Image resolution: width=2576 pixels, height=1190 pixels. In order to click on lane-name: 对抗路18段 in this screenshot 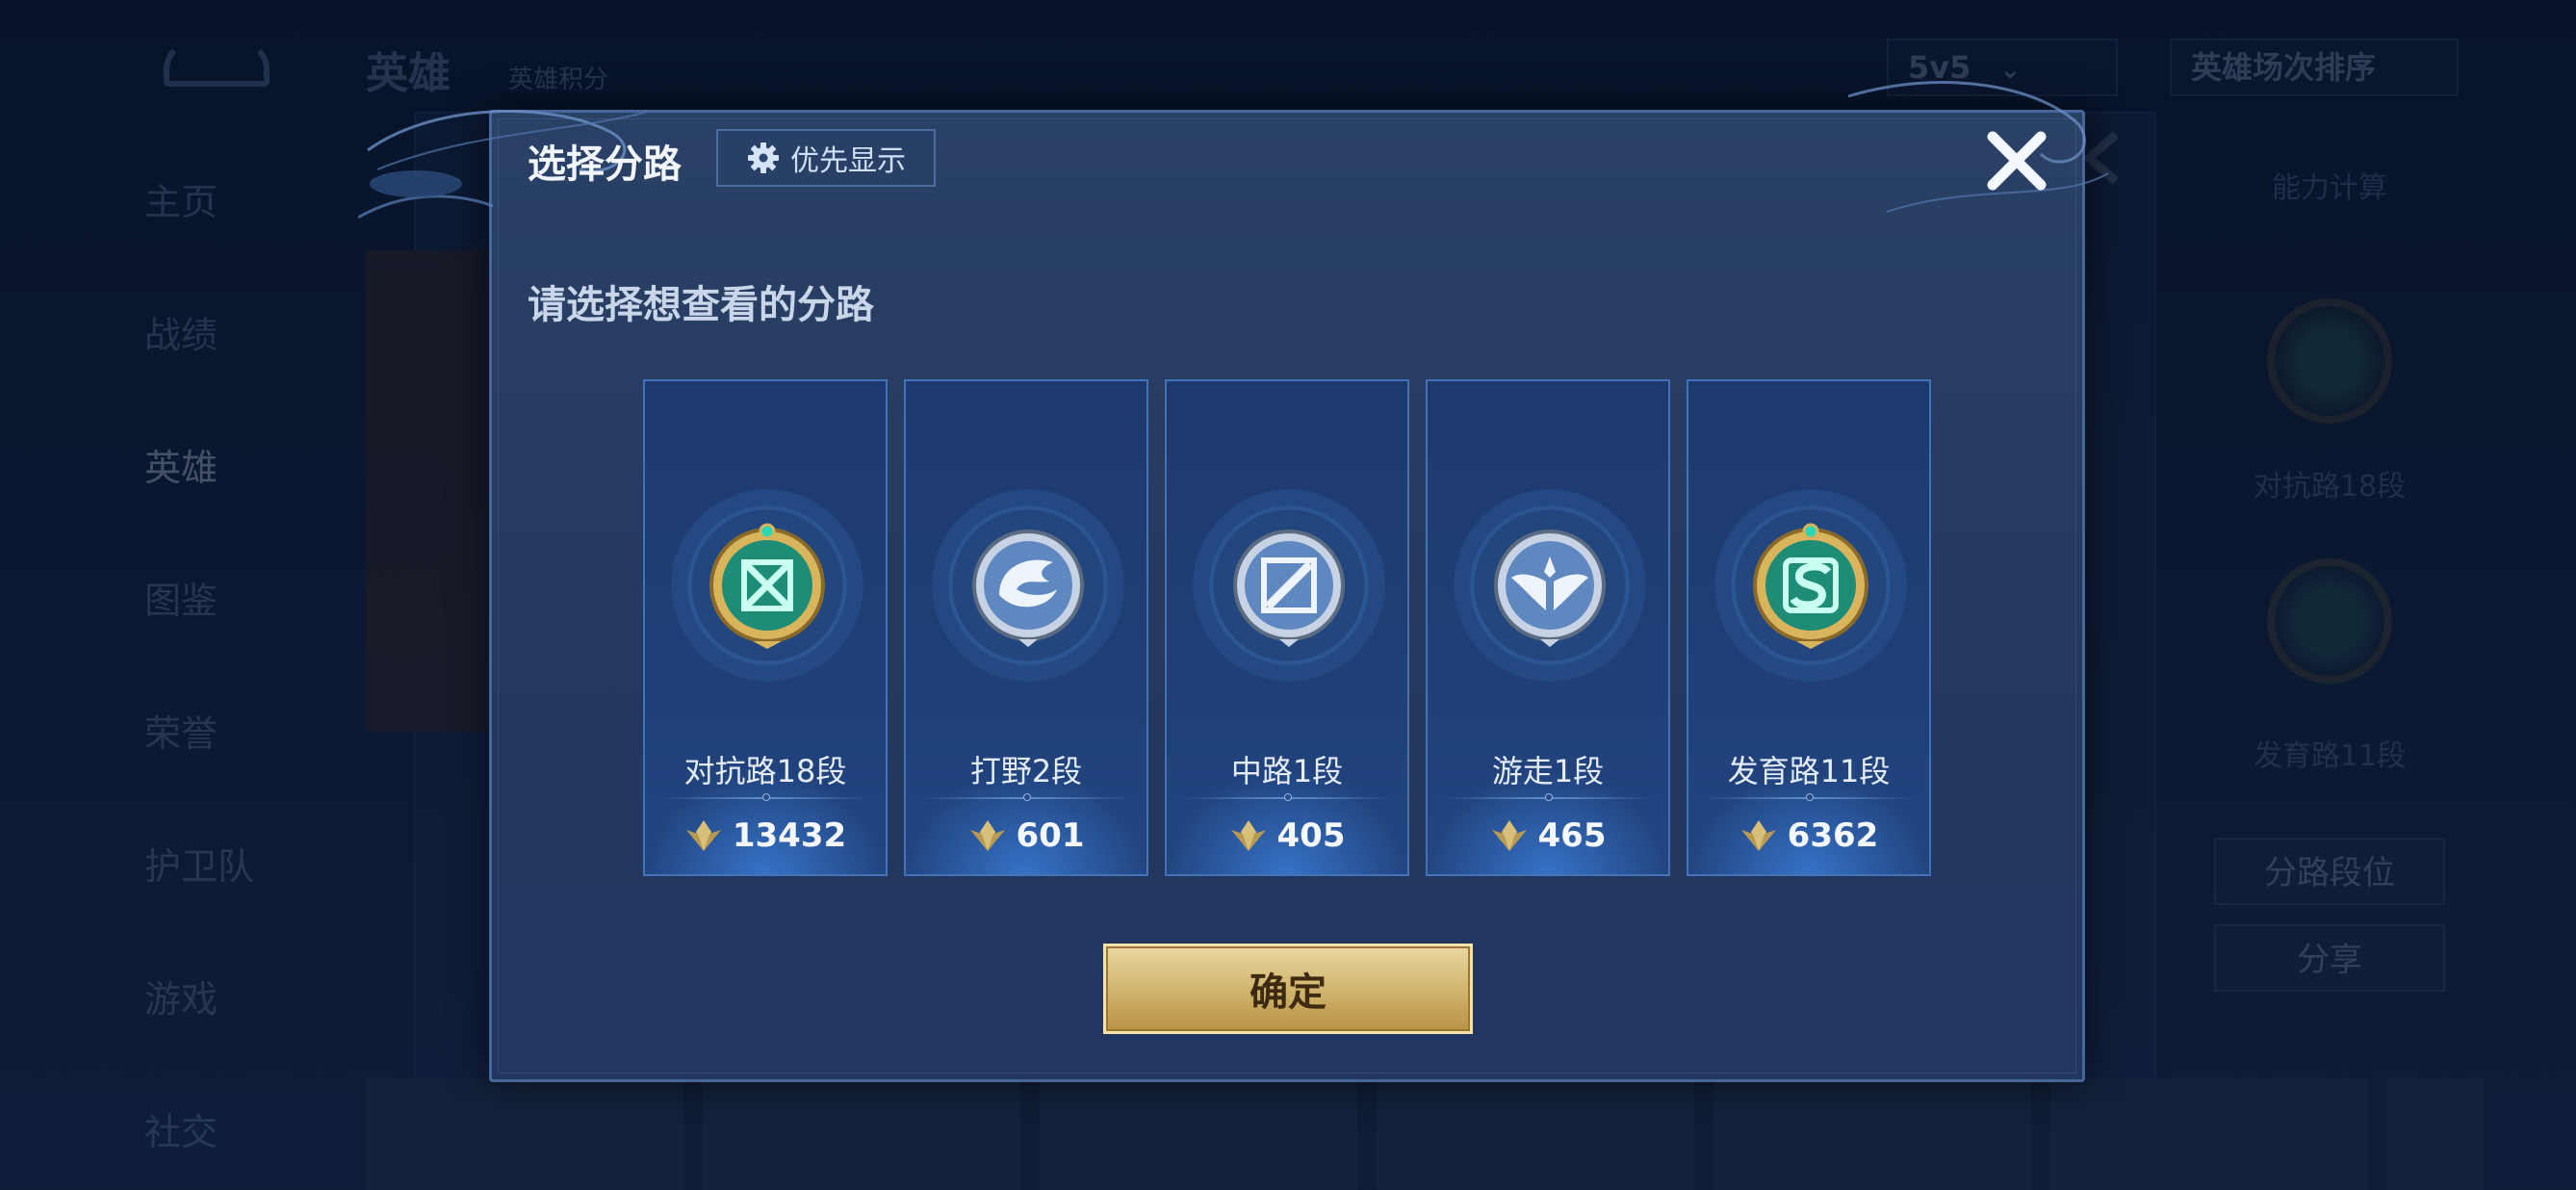, I will do `click(765, 771)`.